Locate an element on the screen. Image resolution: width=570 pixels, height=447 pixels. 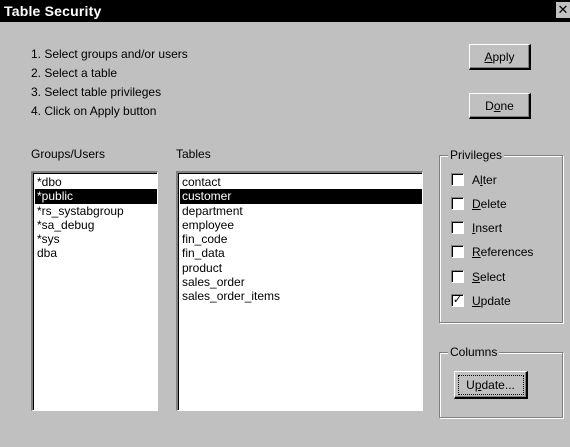
list-item: fin_code is located at coordinates (301, 239).